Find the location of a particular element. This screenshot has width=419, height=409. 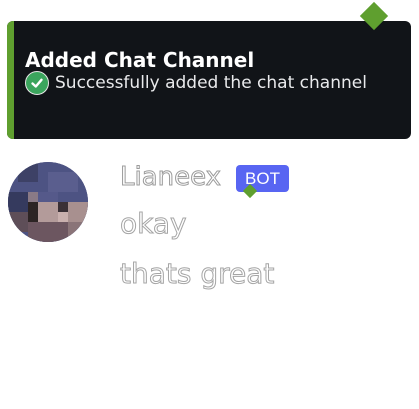

bot-badge: BOT is located at coordinates (262, 178).